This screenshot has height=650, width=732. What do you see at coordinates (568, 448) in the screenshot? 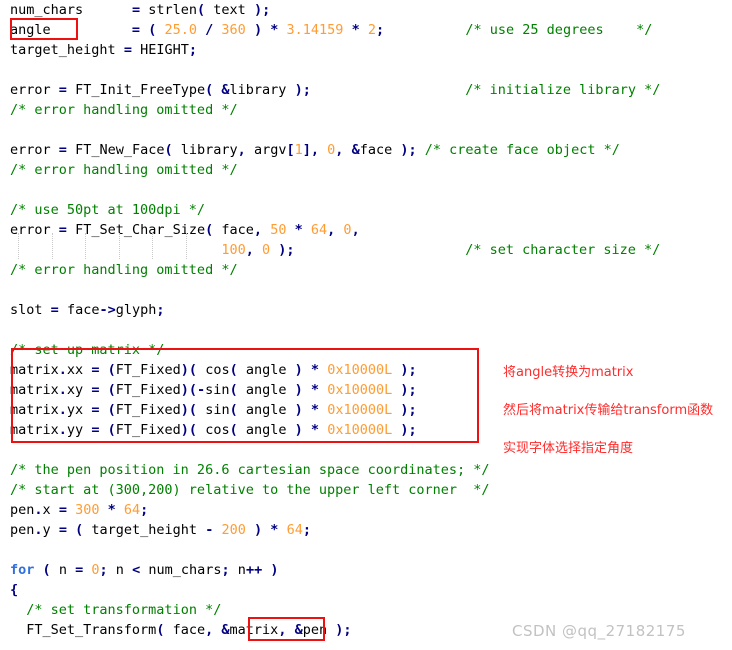
I see `note-rotate-font: 实现字体选择指定角度` at bounding box center [568, 448].